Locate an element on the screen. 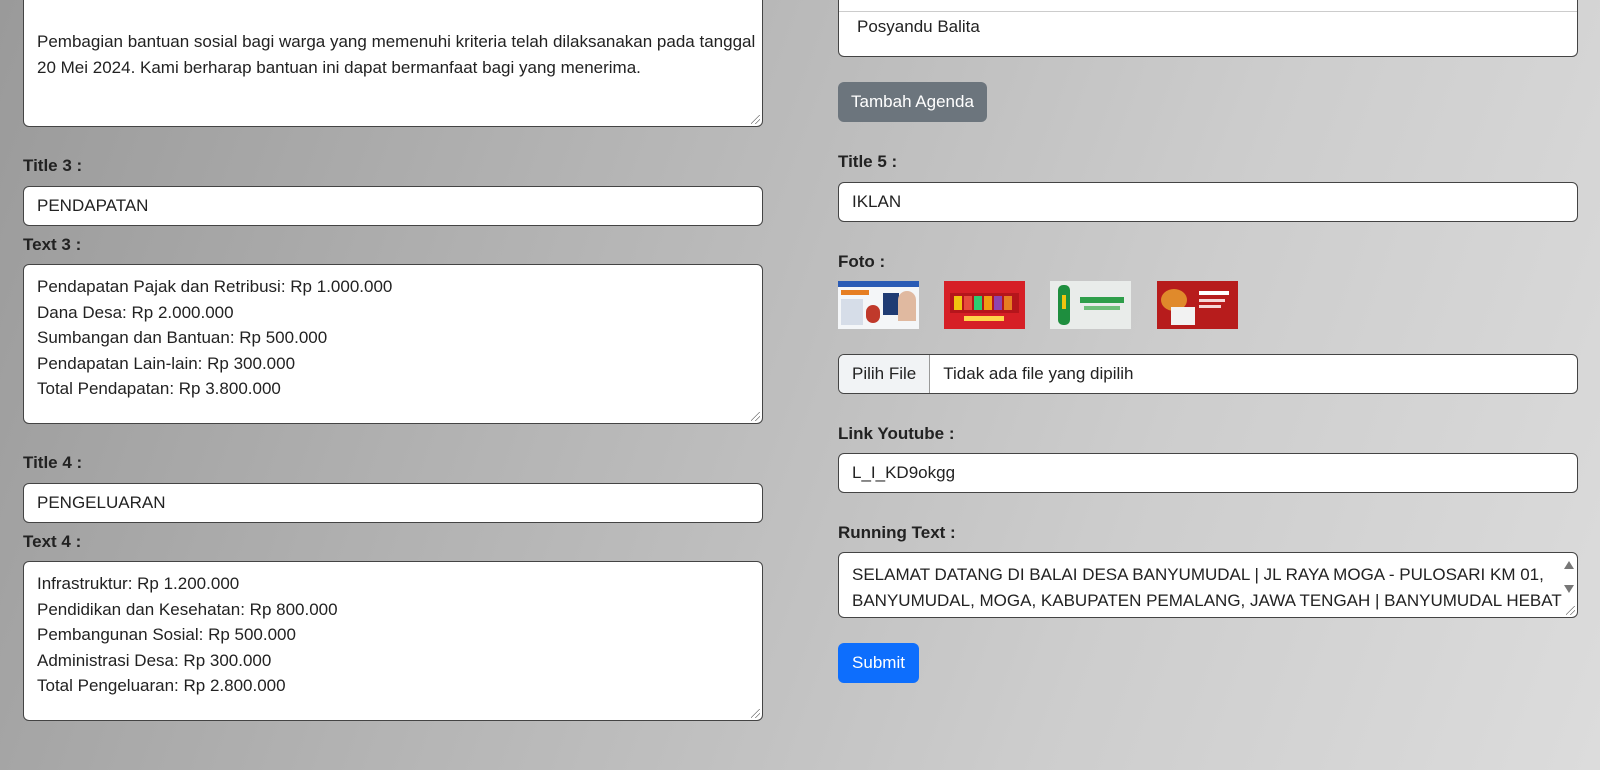 The image size is (1600, 770). choose-file-button: Pilih File is located at coordinates (885, 374).